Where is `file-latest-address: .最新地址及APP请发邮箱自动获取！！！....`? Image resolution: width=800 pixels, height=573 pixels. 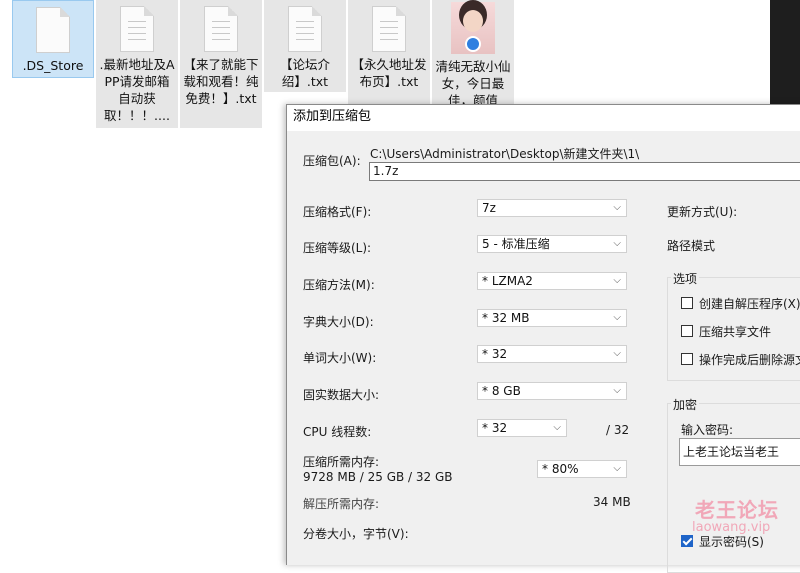
file-latest-address: .最新地址及APP请发邮箱自动获取！！！.... is located at coordinates (137, 64).